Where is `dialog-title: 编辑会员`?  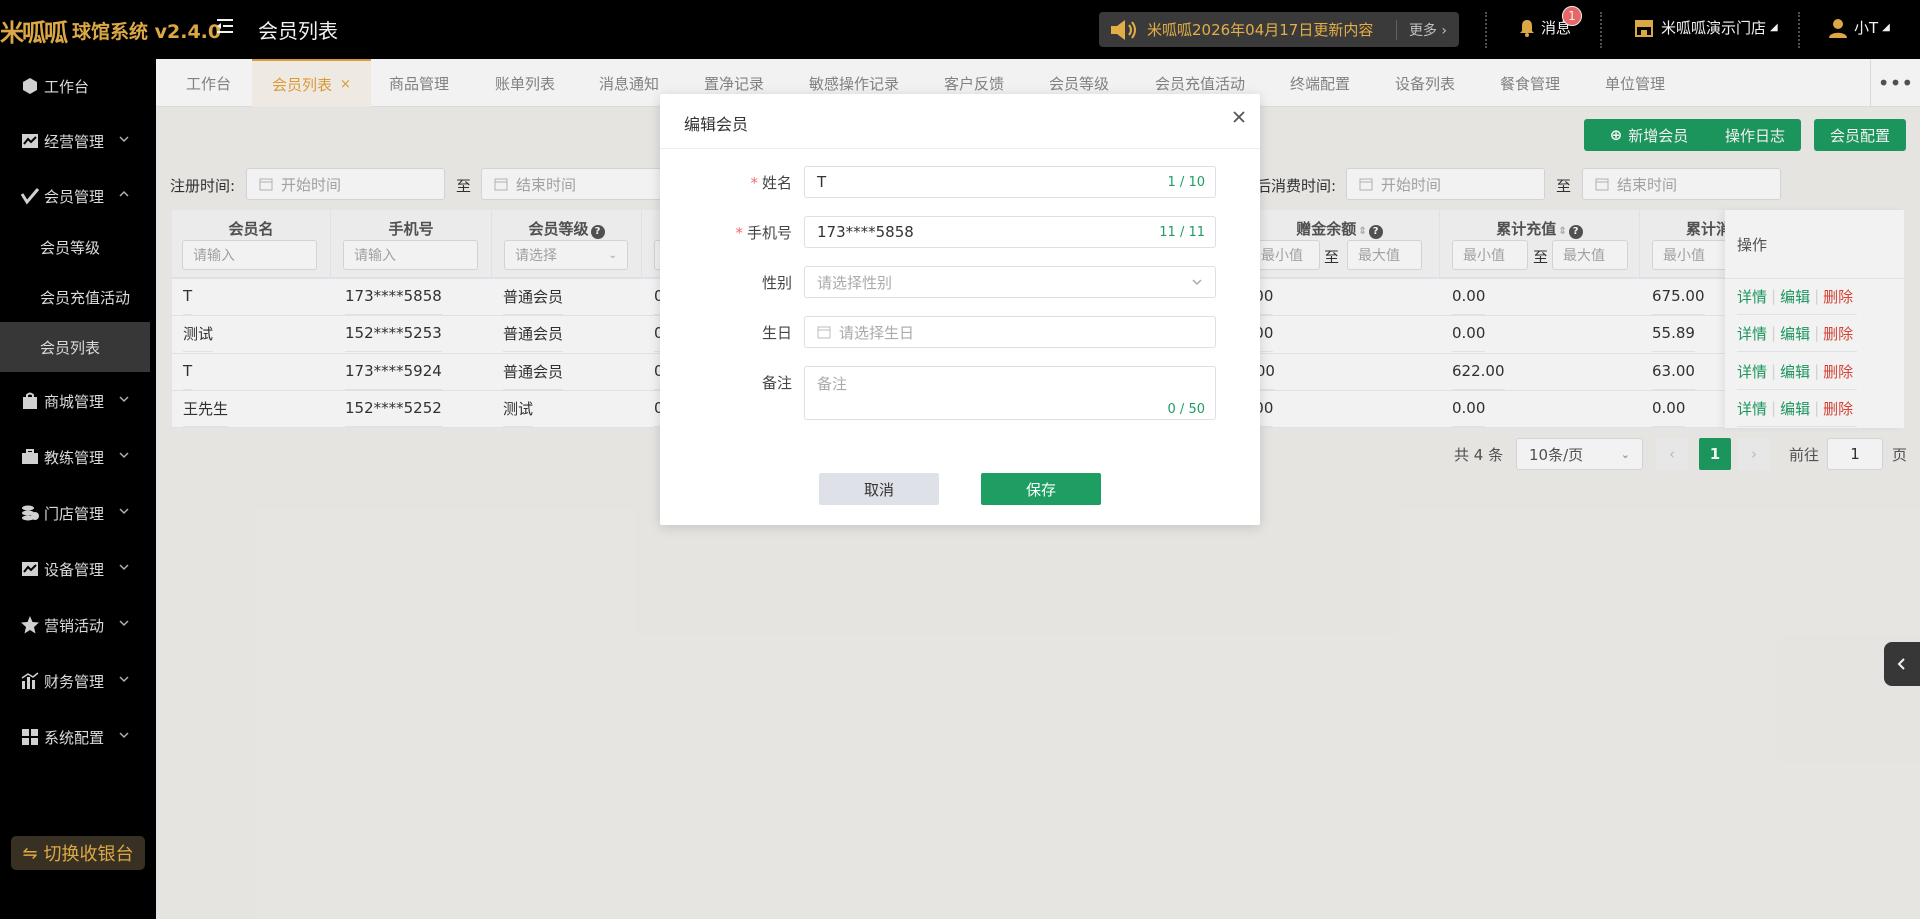
dialog-title: 编辑会员 is located at coordinates (716, 124).